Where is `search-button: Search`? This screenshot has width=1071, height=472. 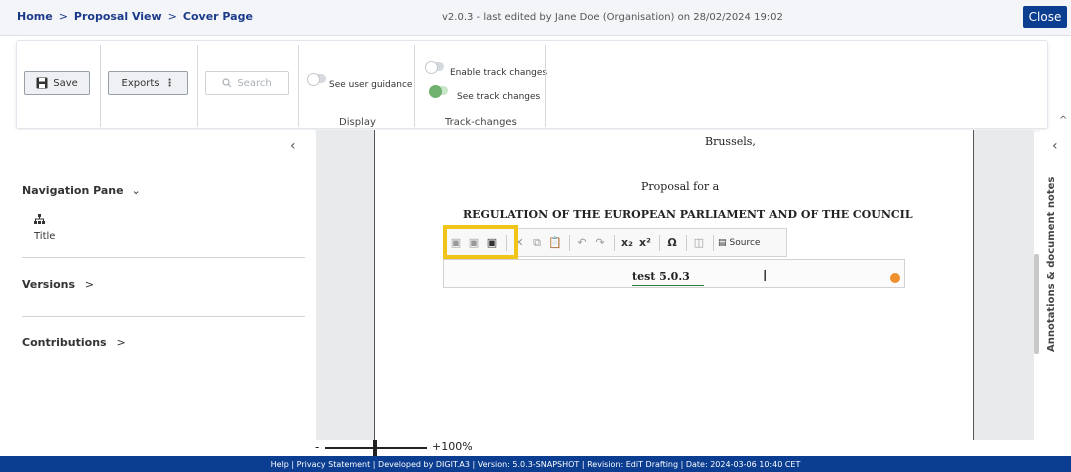 search-button: Search is located at coordinates (247, 83).